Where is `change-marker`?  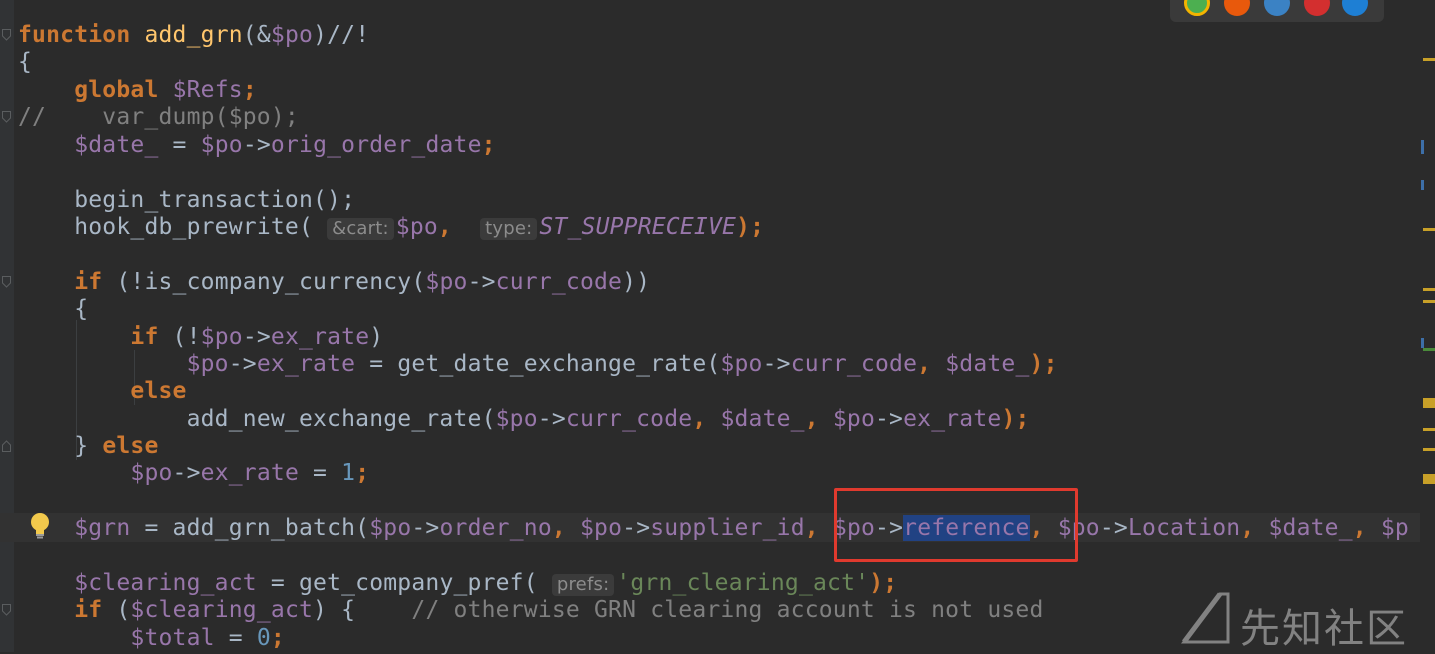 change-marker is located at coordinates (1429, 349).